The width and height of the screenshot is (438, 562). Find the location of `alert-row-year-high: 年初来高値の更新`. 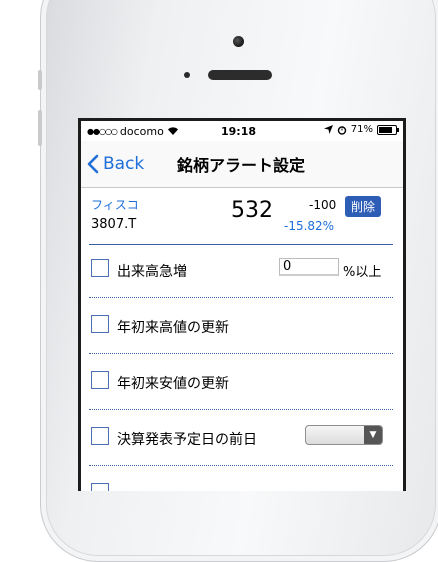

alert-row-year-high: 年初来高値の更新 is located at coordinates (242, 326).